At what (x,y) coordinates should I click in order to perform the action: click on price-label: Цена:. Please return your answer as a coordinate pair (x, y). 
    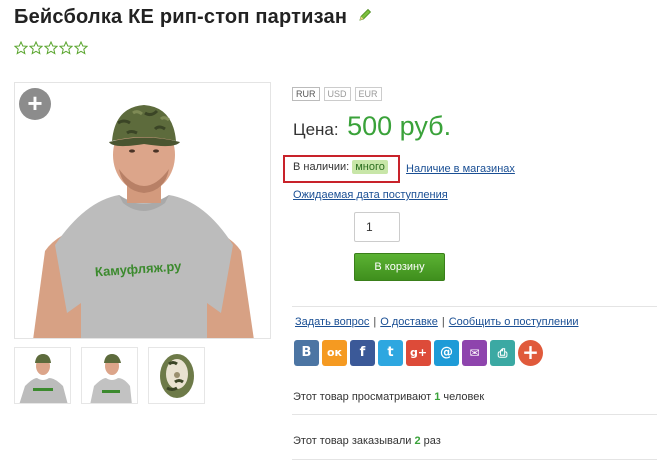
    Looking at the image, I should click on (316, 129).